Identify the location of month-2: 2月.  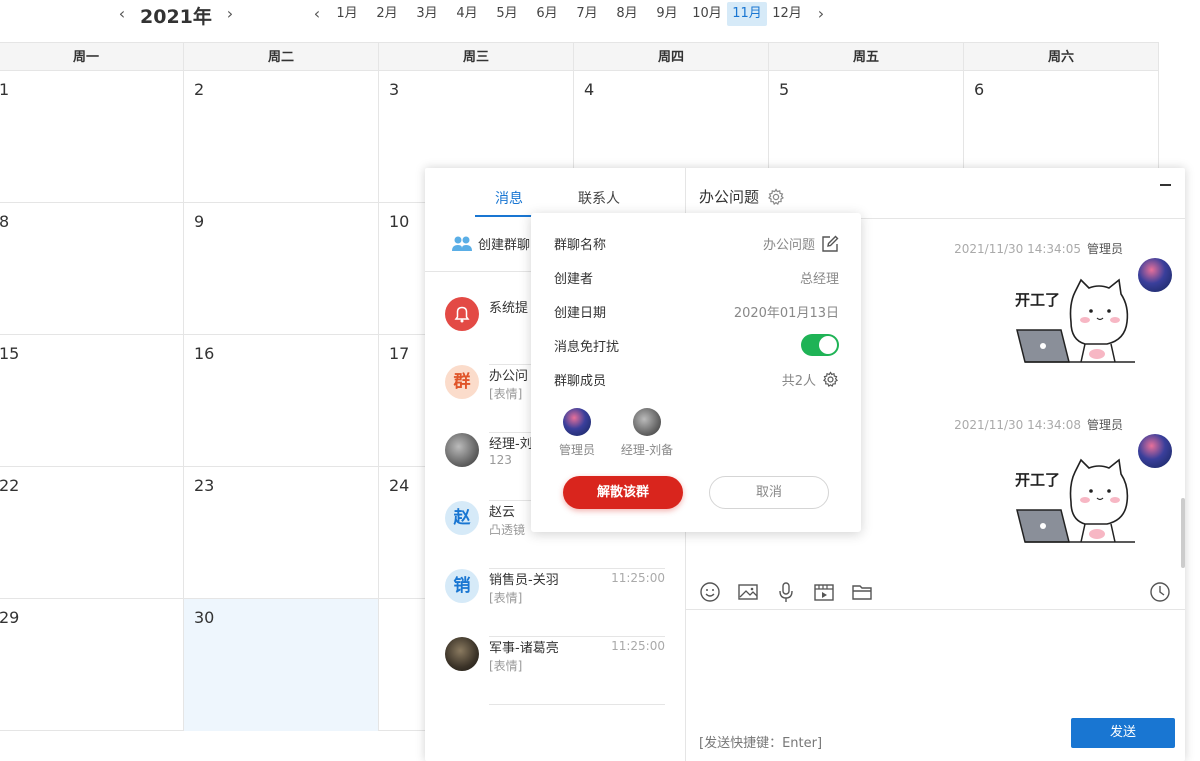
(387, 14).